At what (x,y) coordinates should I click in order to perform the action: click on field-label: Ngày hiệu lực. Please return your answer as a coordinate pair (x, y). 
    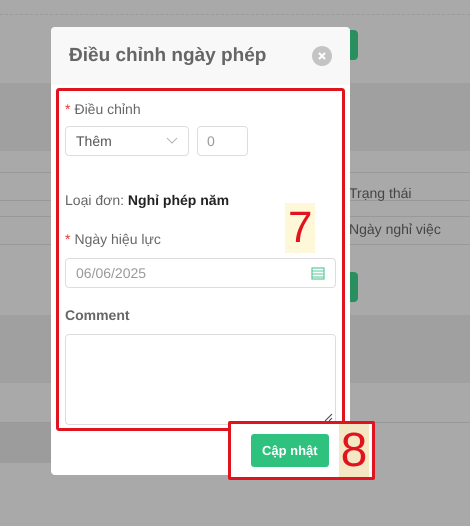
    Looking at the image, I should click on (117, 239).